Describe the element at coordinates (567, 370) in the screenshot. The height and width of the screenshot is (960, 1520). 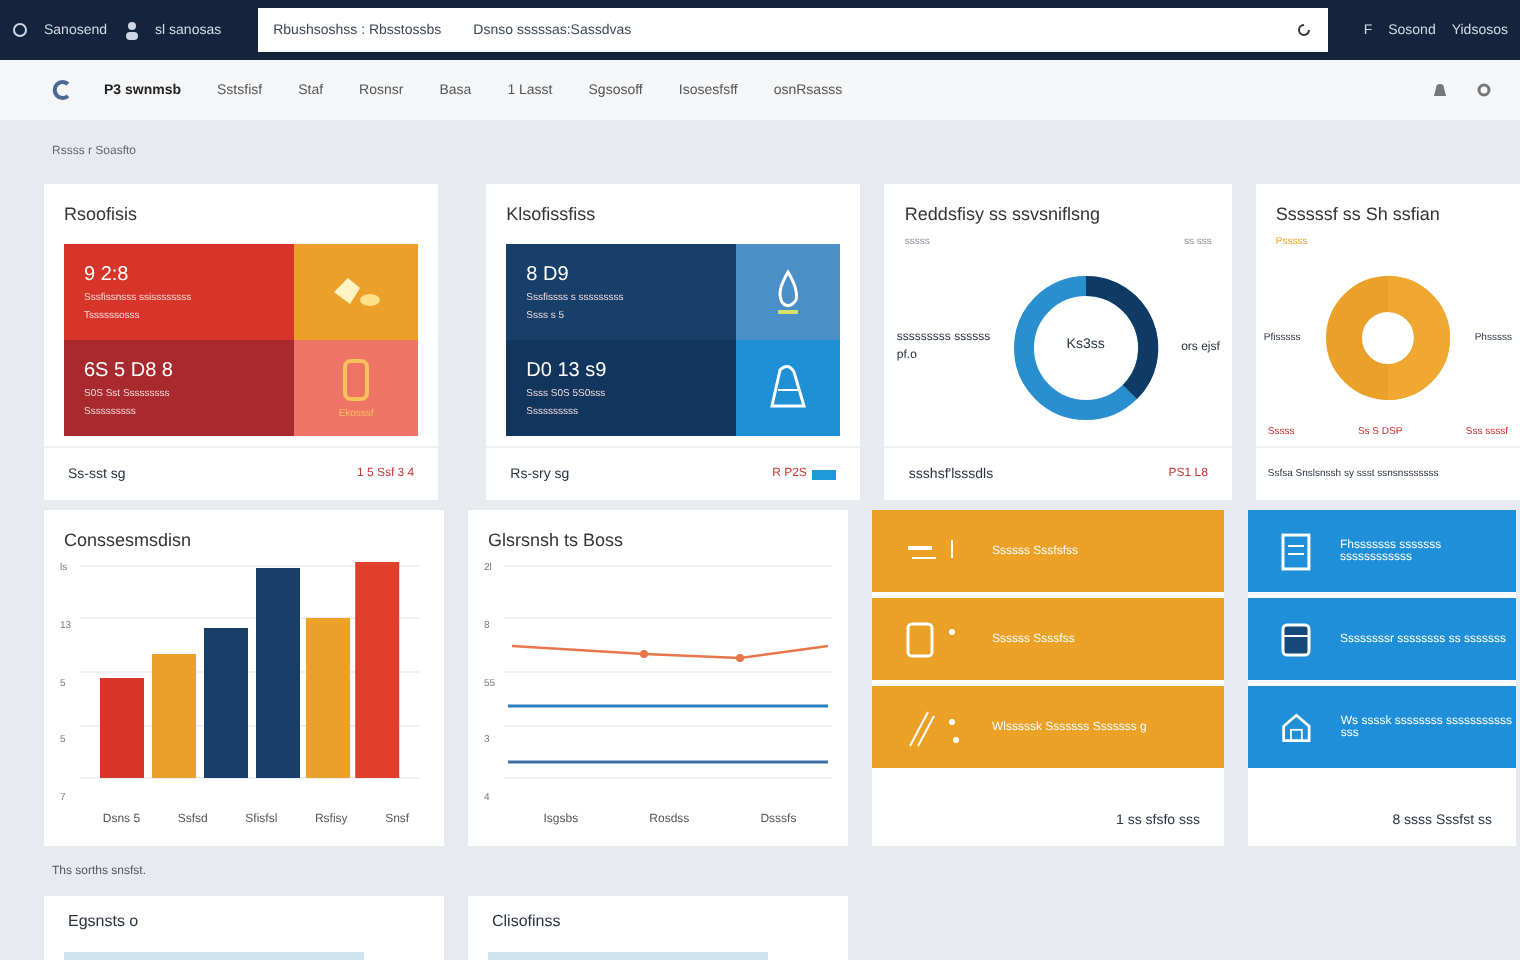
I see `stat-value: D0 13 s9` at that location.